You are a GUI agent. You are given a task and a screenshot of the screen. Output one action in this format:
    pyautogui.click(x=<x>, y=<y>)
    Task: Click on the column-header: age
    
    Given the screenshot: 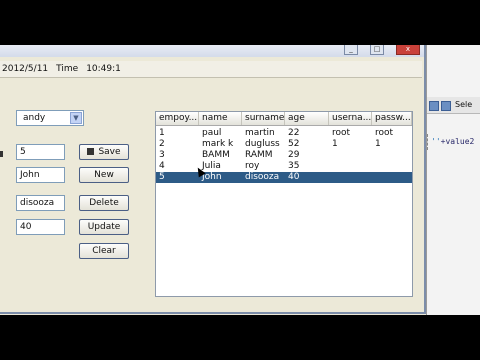 What is the action you would take?
    pyautogui.click(x=307, y=118)
    